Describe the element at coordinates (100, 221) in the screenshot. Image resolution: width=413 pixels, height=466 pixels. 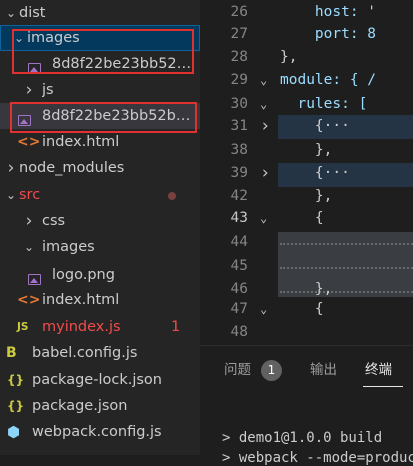
I see `explorer-item-css: › css` at that location.